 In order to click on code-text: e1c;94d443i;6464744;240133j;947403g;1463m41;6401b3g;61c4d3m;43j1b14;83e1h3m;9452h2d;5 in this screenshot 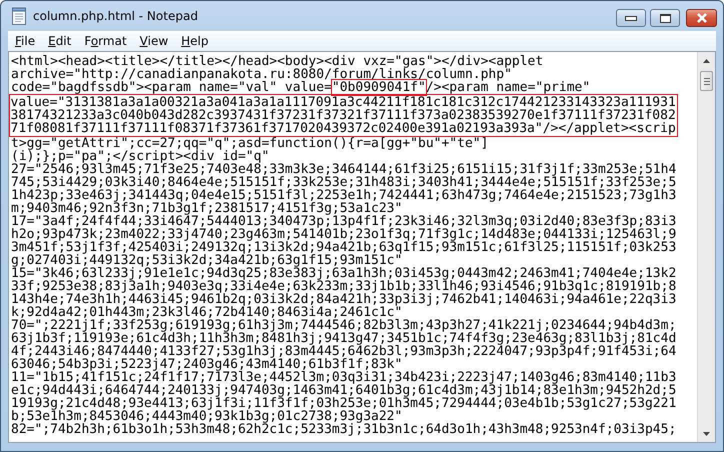, I will do `click(343, 390)`.